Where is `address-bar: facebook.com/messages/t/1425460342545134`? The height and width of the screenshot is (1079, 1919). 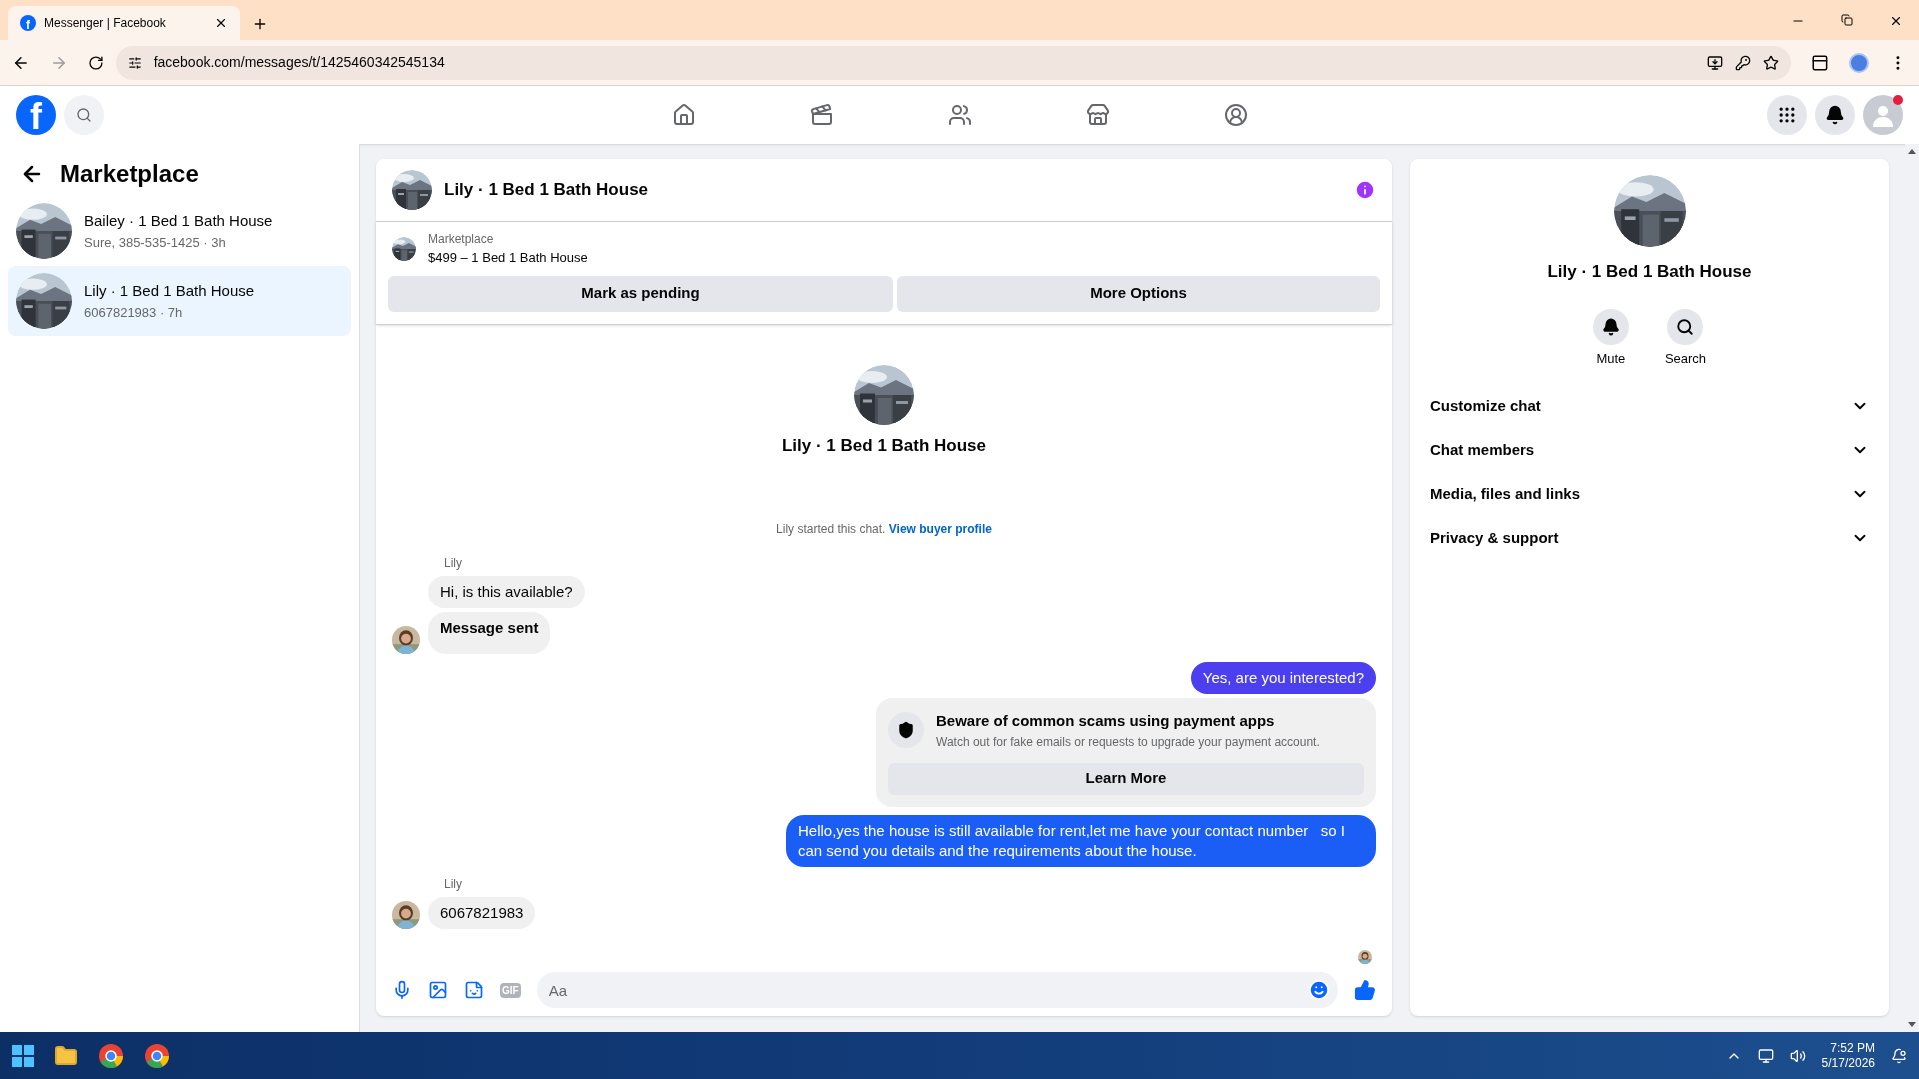 address-bar: facebook.com/messages/t/1425460342545134 is located at coordinates (953, 62).